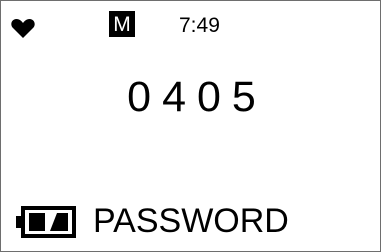  What do you see at coordinates (179, 97) in the screenshot?
I see `code-digit: 4` at bounding box center [179, 97].